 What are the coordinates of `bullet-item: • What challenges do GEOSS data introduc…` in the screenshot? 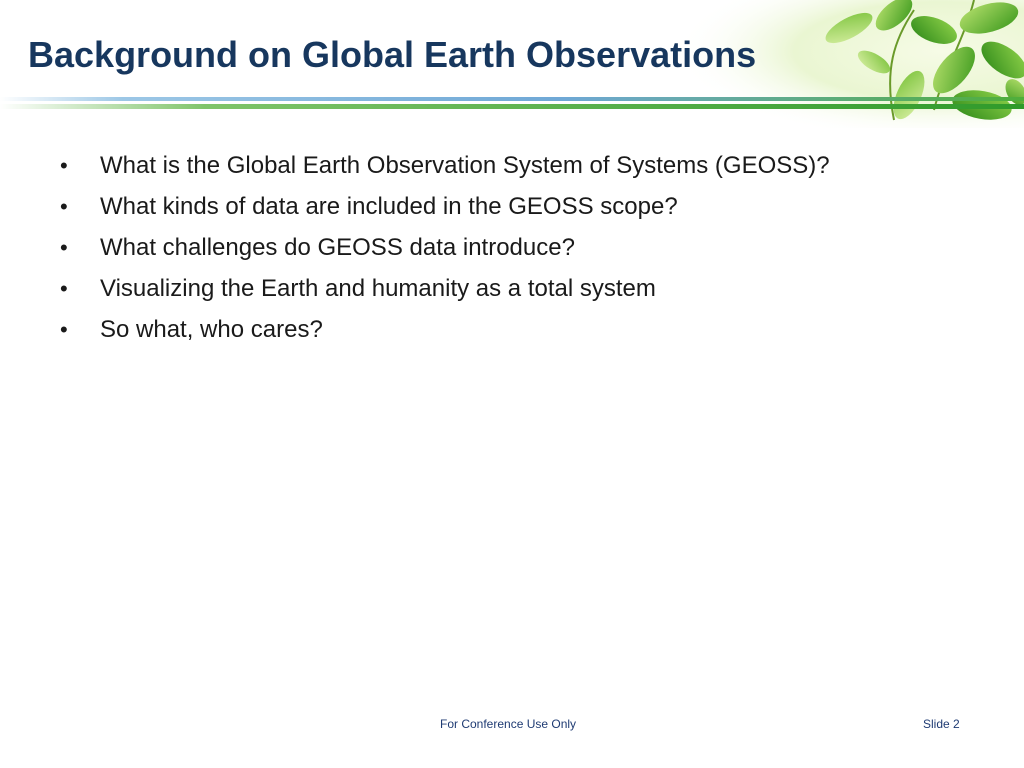 It's located at (460, 247).